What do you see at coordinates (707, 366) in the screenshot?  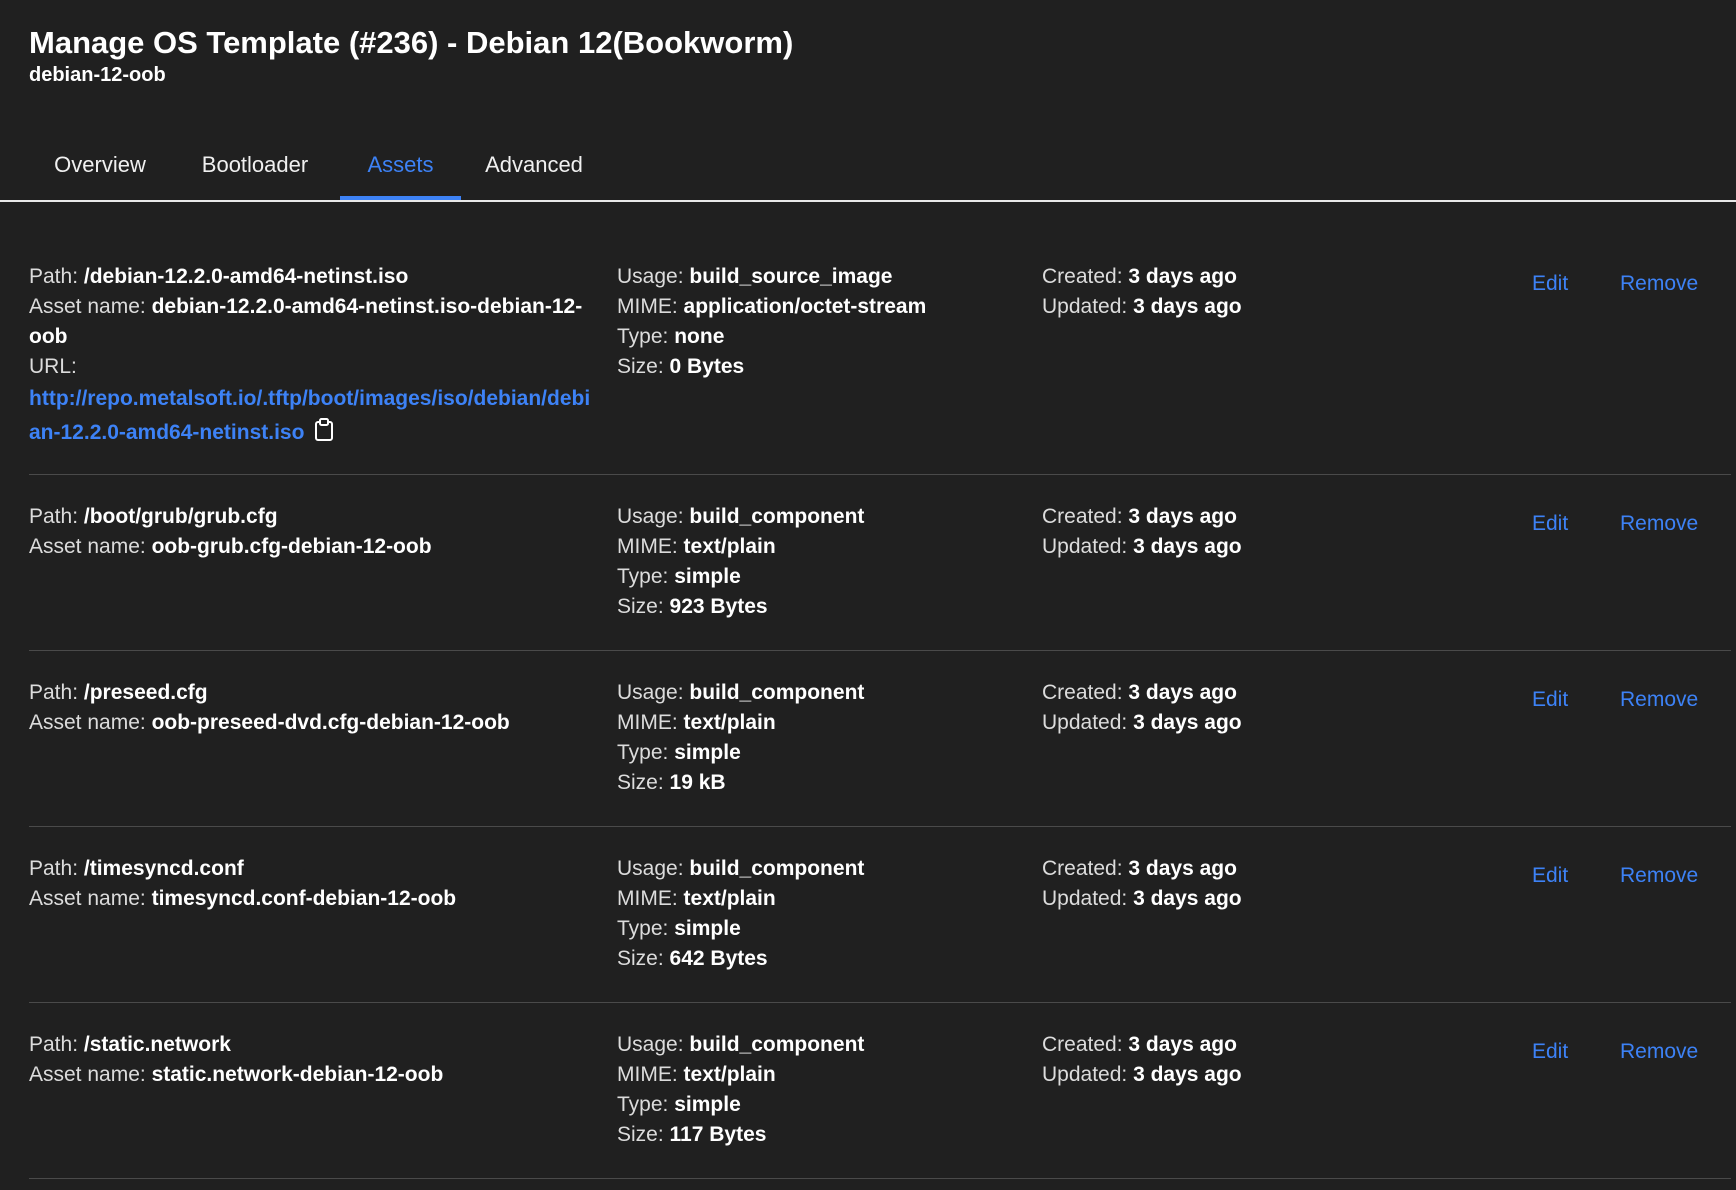 I see `size-value: 0 Bytes` at bounding box center [707, 366].